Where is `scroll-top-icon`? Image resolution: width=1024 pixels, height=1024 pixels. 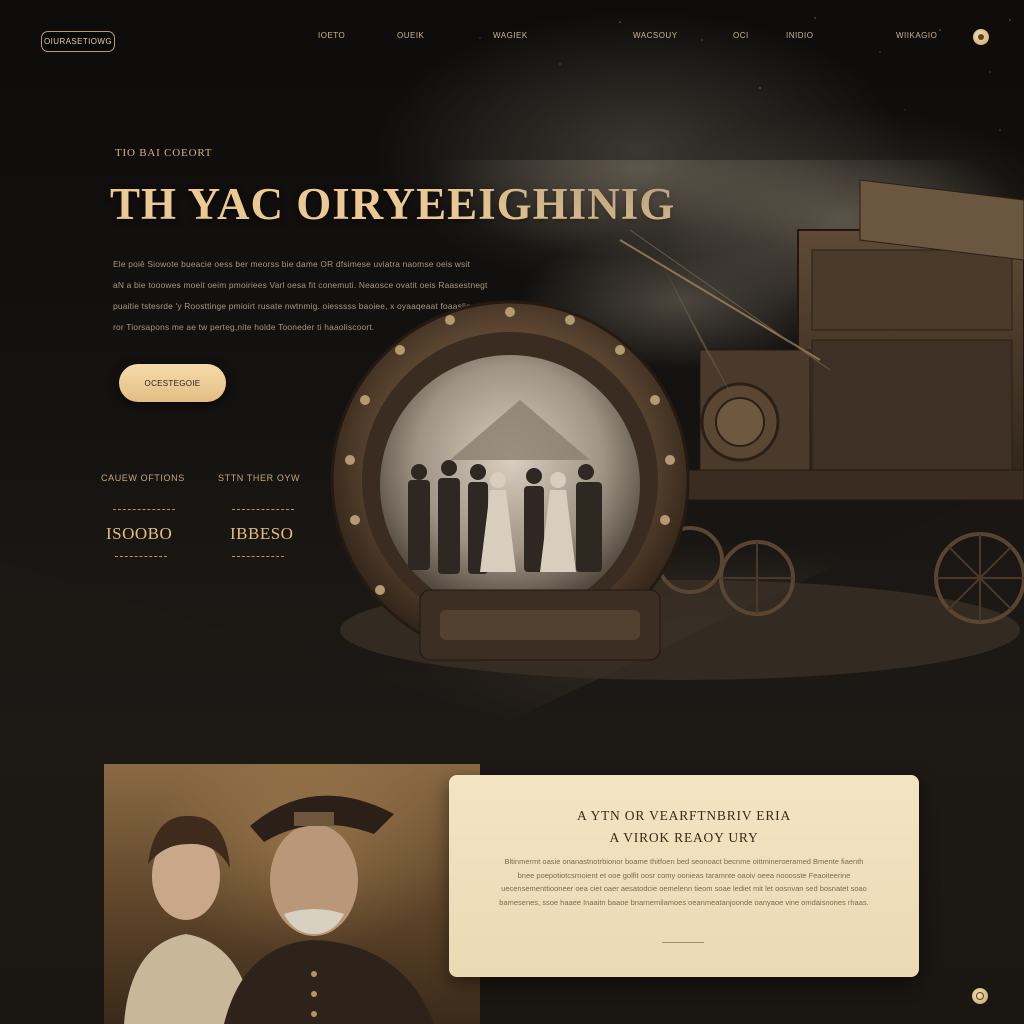 scroll-top-icon is located at coordinates (980, 996).